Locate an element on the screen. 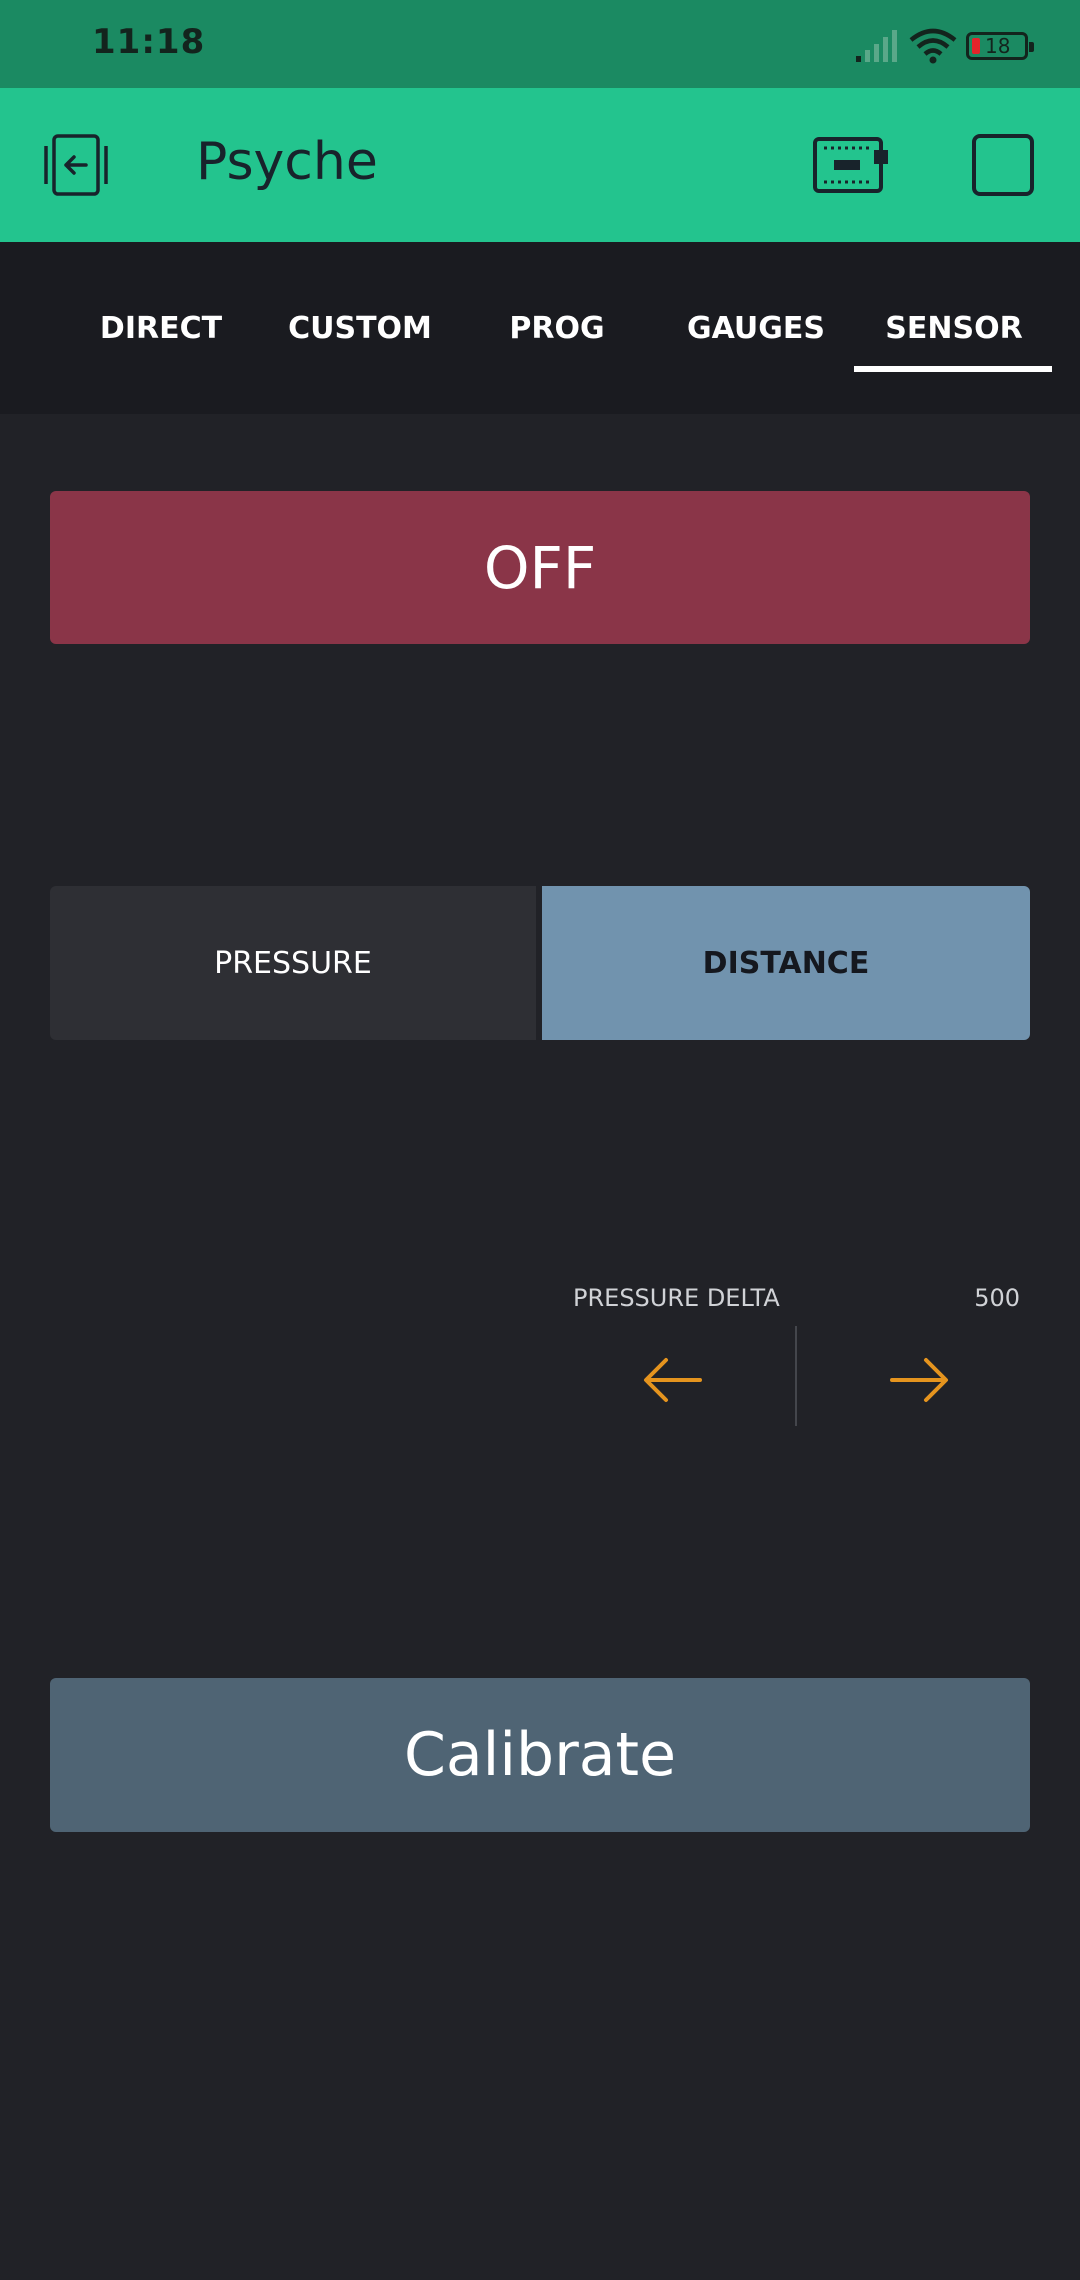 This screenshot has width=1080, height=2280. signal-icon is located at coordinates (876, 46).